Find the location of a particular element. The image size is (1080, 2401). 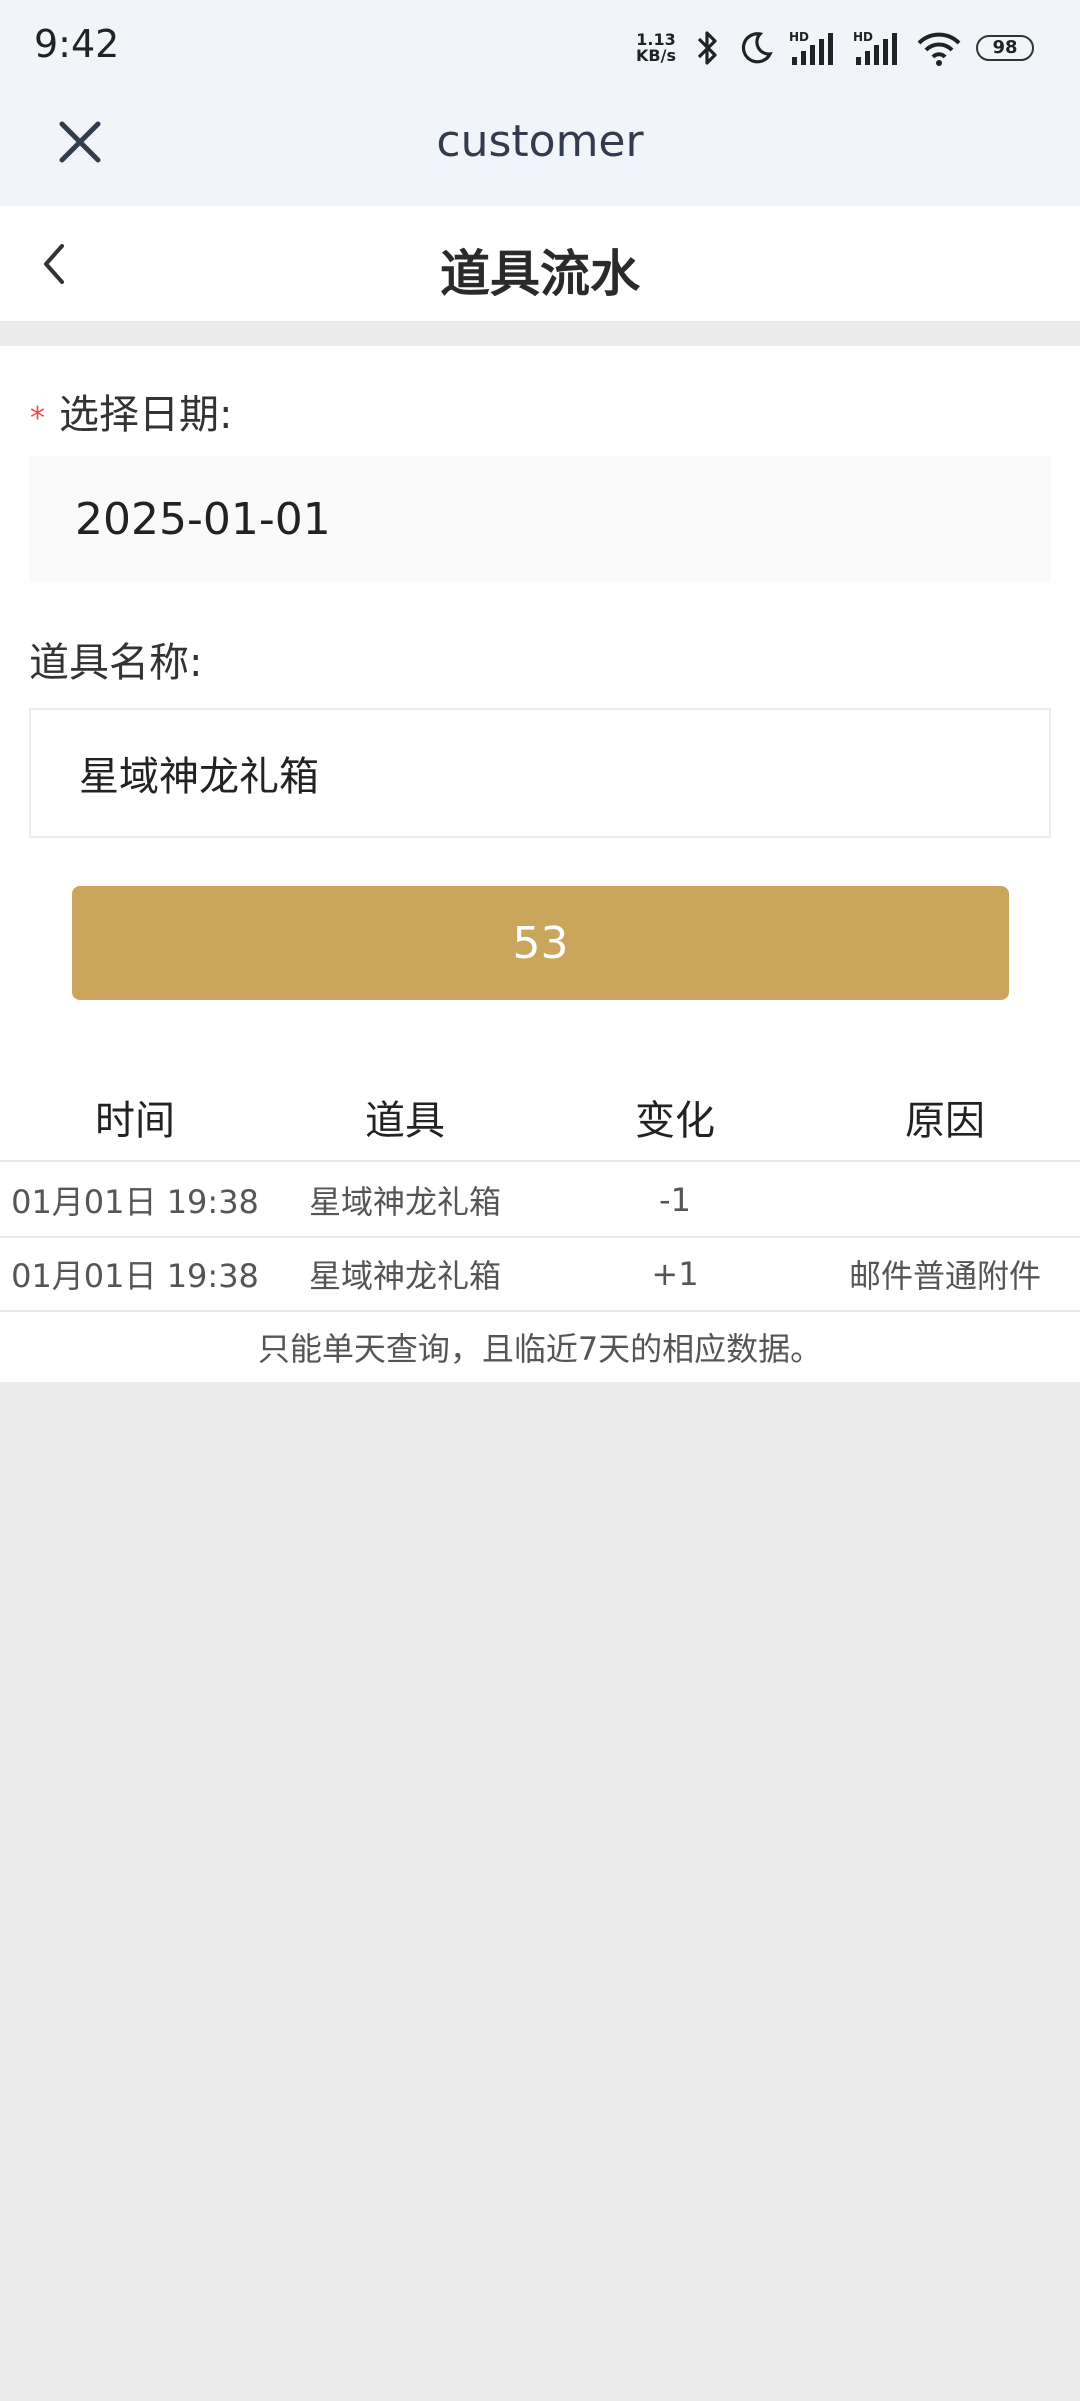

column-header-change: 变化 is located at coordinates (675, 1121).